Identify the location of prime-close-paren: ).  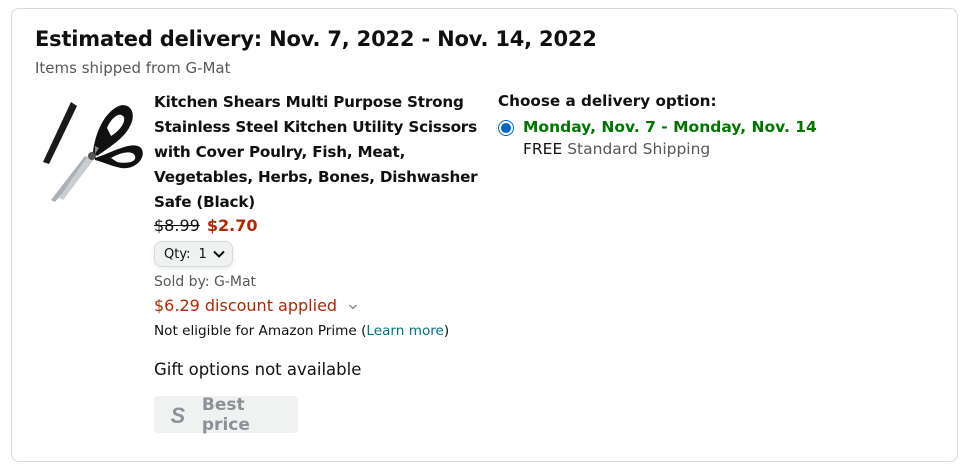
(446, 331).